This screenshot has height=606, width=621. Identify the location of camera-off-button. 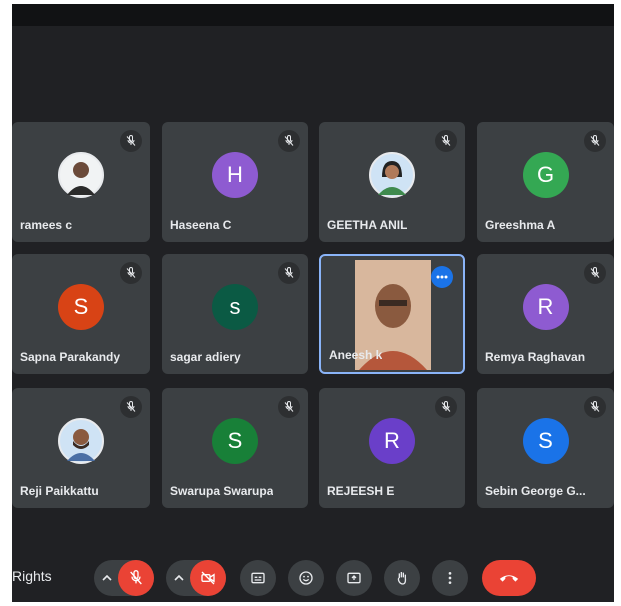
(208, 578).